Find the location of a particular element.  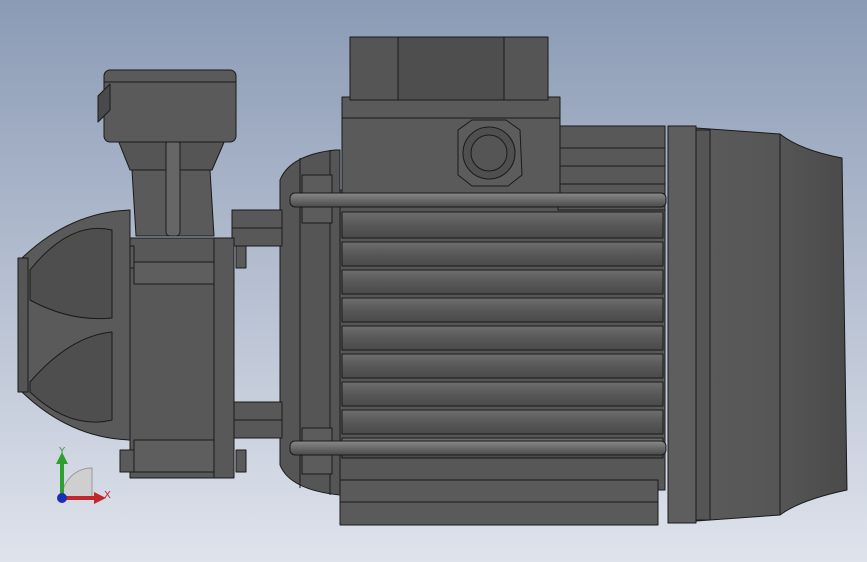

terminal-box is located at coordinates (451, 115).